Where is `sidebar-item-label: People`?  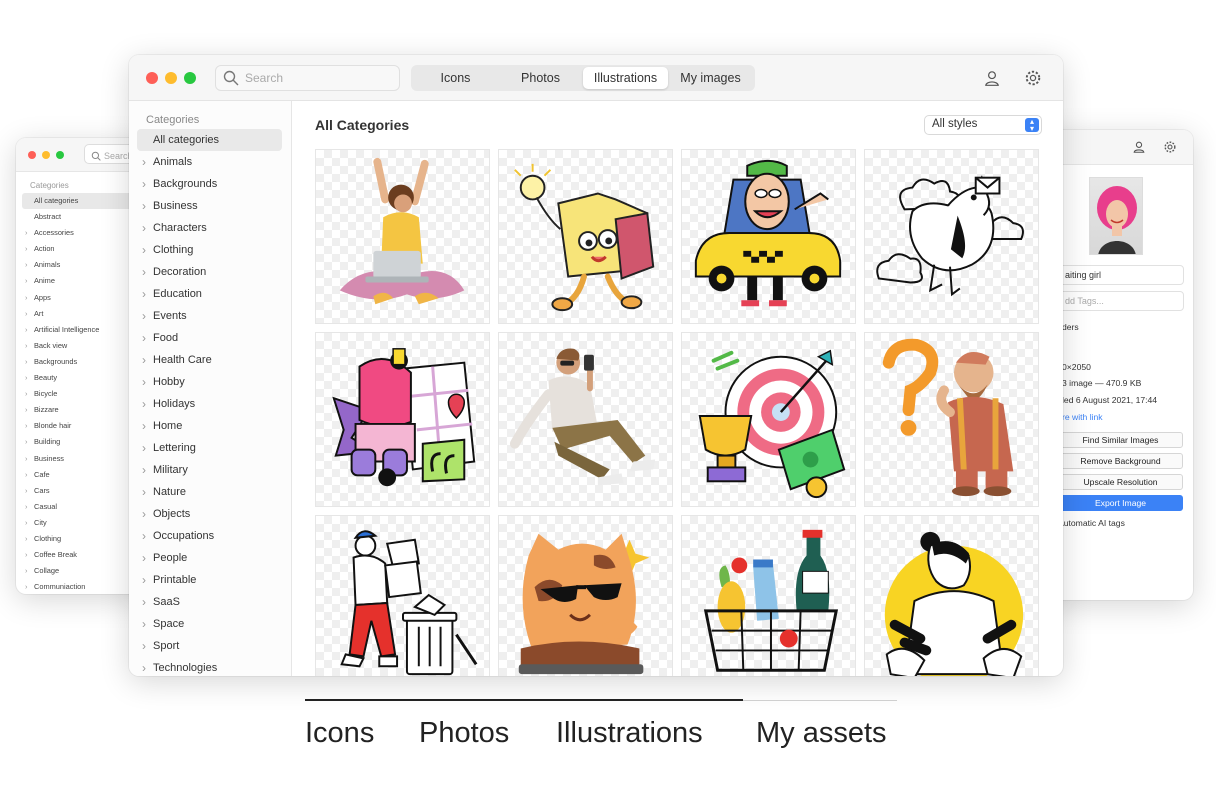 sidebar-item-label: People is located at coordinates (170, 558).